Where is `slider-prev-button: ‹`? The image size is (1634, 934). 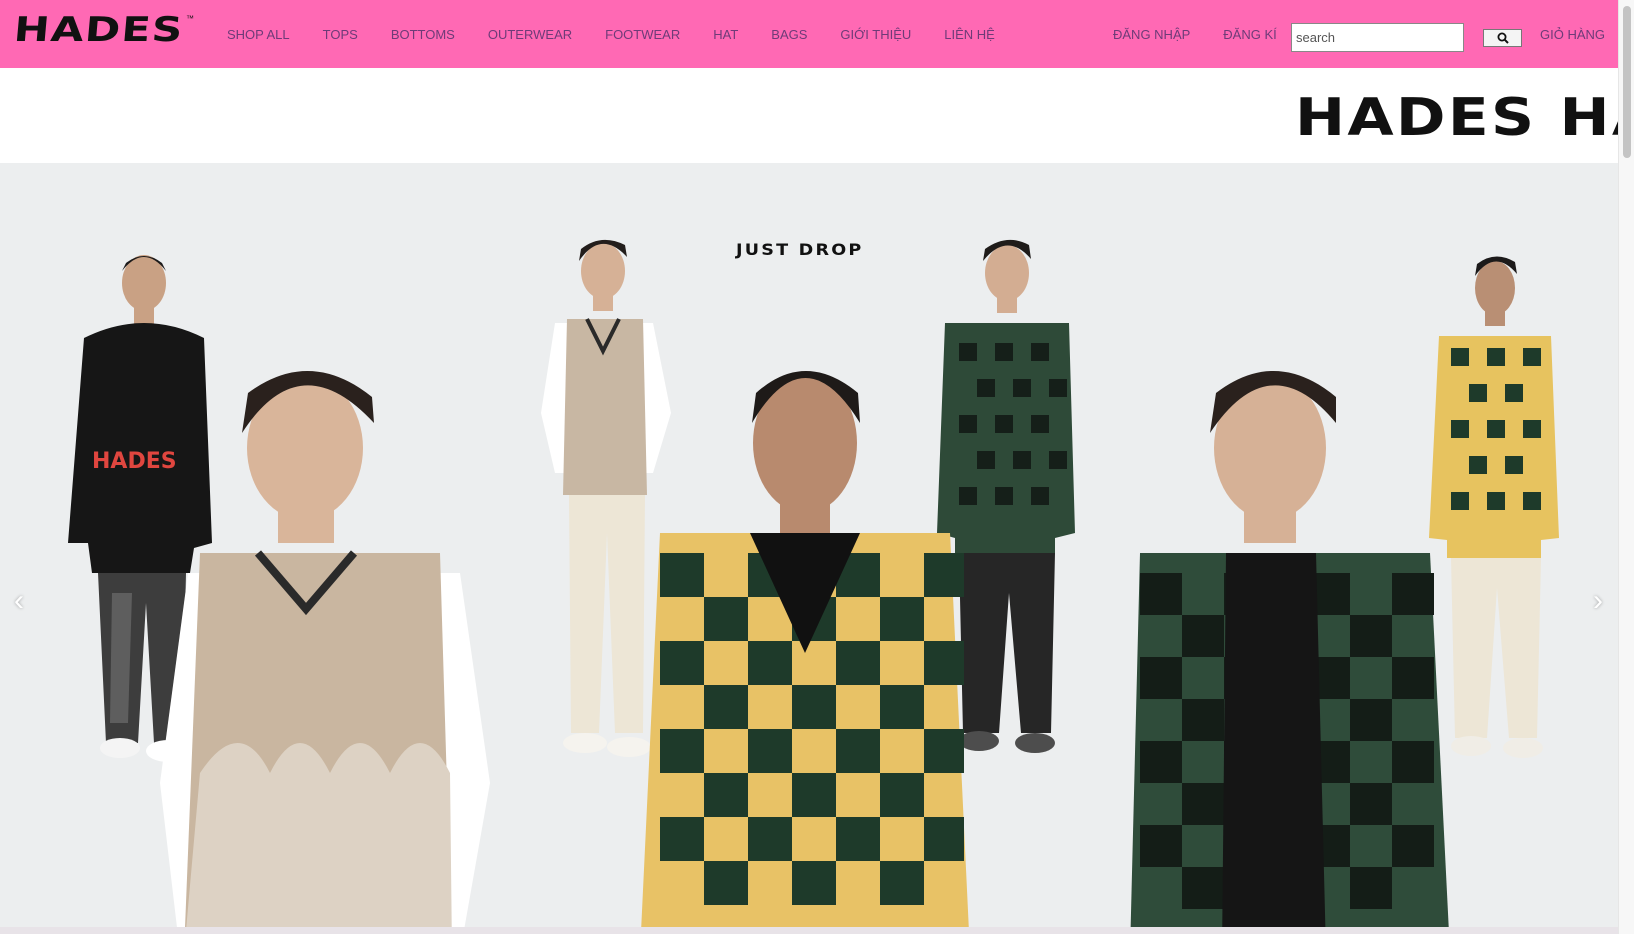
slider-prev-button: ‹ is located at coordinates (19, 601).